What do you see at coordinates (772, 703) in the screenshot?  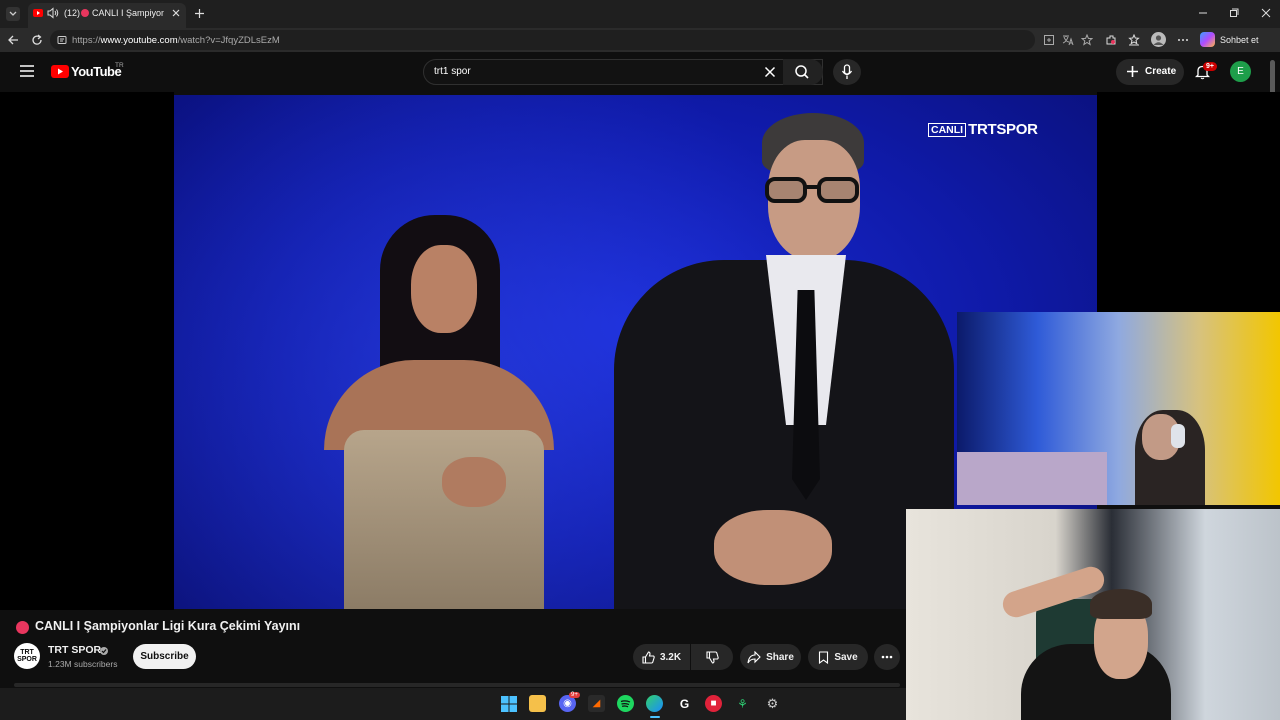 I see `settings-gear-icon: ⚙` at bounding box center [772, 703].